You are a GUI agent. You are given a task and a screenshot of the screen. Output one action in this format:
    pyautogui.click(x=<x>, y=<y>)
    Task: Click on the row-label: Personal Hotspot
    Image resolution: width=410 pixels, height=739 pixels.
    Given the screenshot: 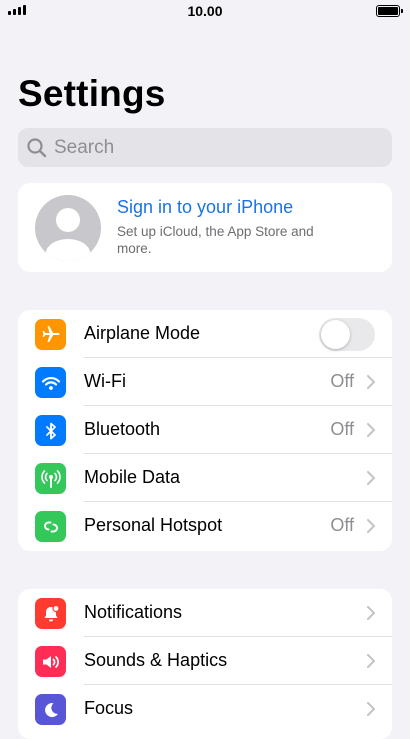 What is the action you would take?
    pyautogui.click(x=153, y=525)
    